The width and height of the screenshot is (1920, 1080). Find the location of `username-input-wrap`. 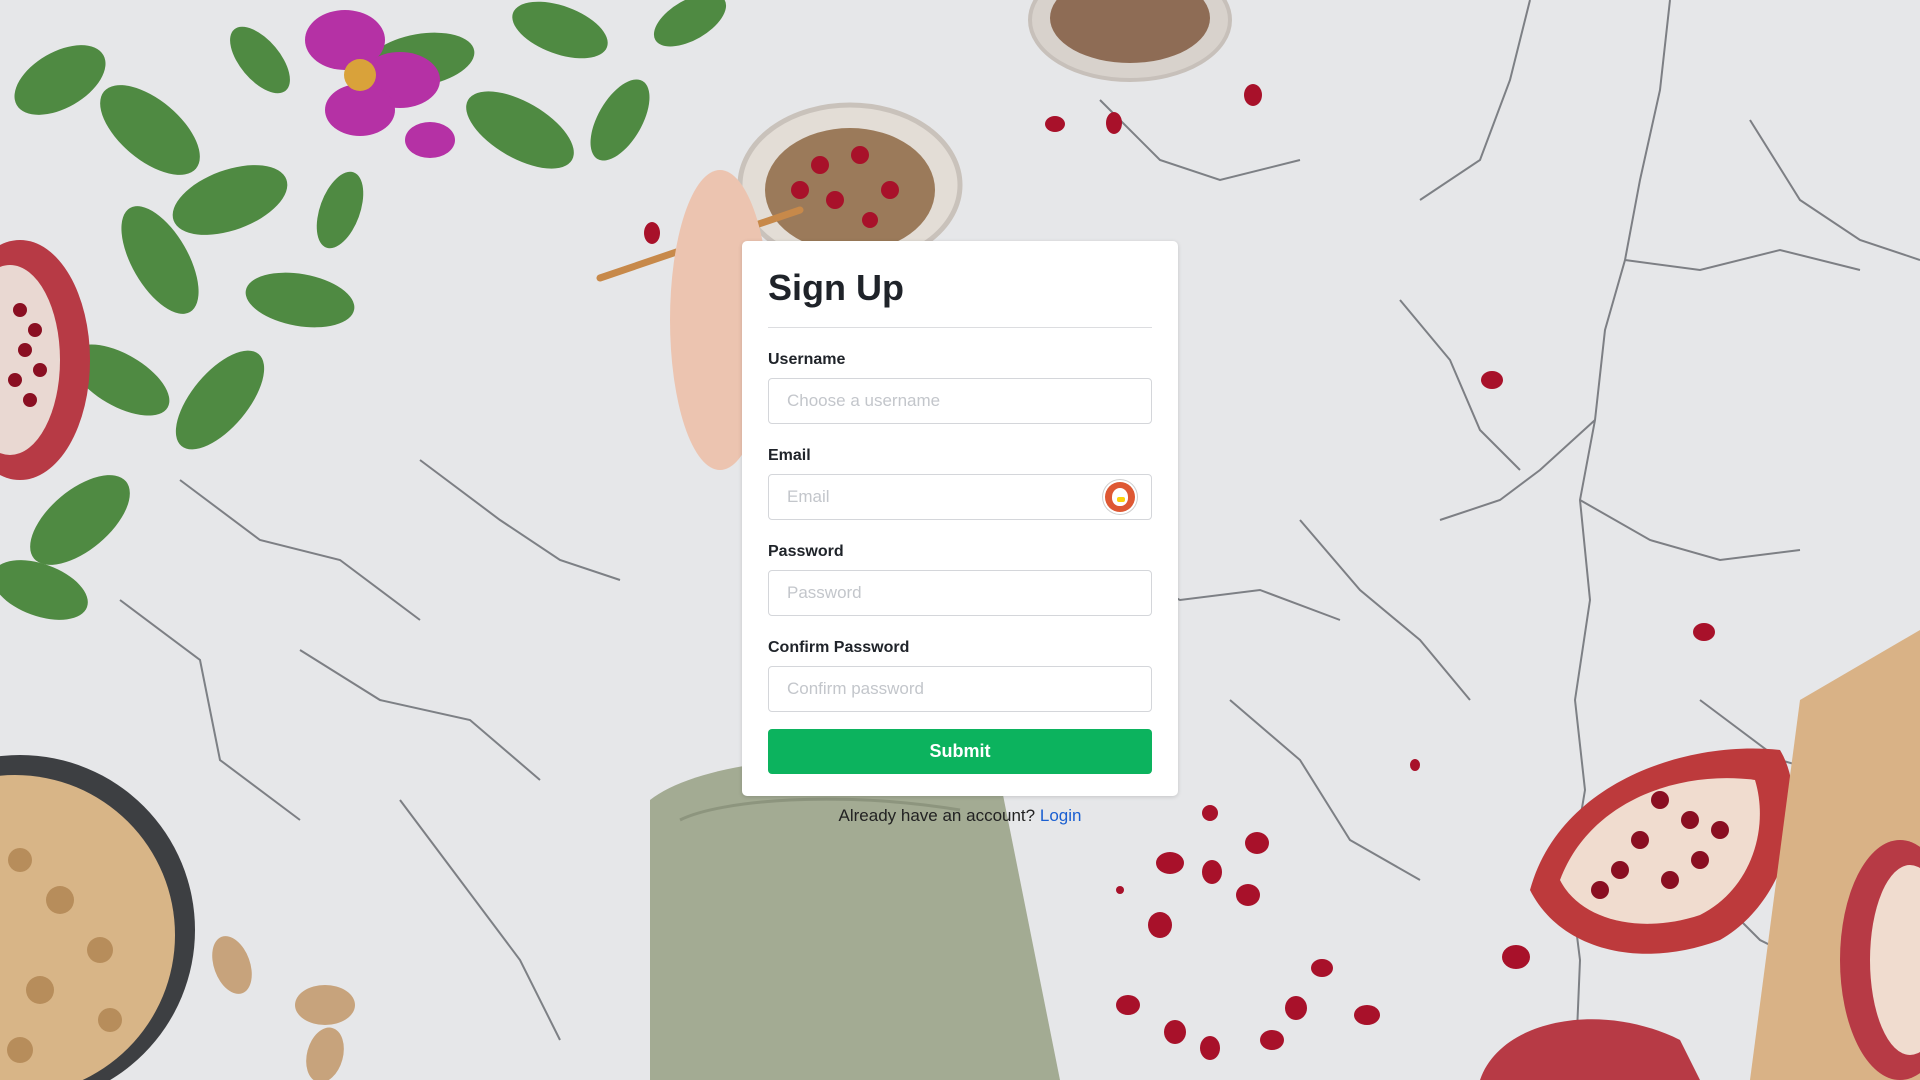

username-input-wrap is located at coordinates (960, 400).